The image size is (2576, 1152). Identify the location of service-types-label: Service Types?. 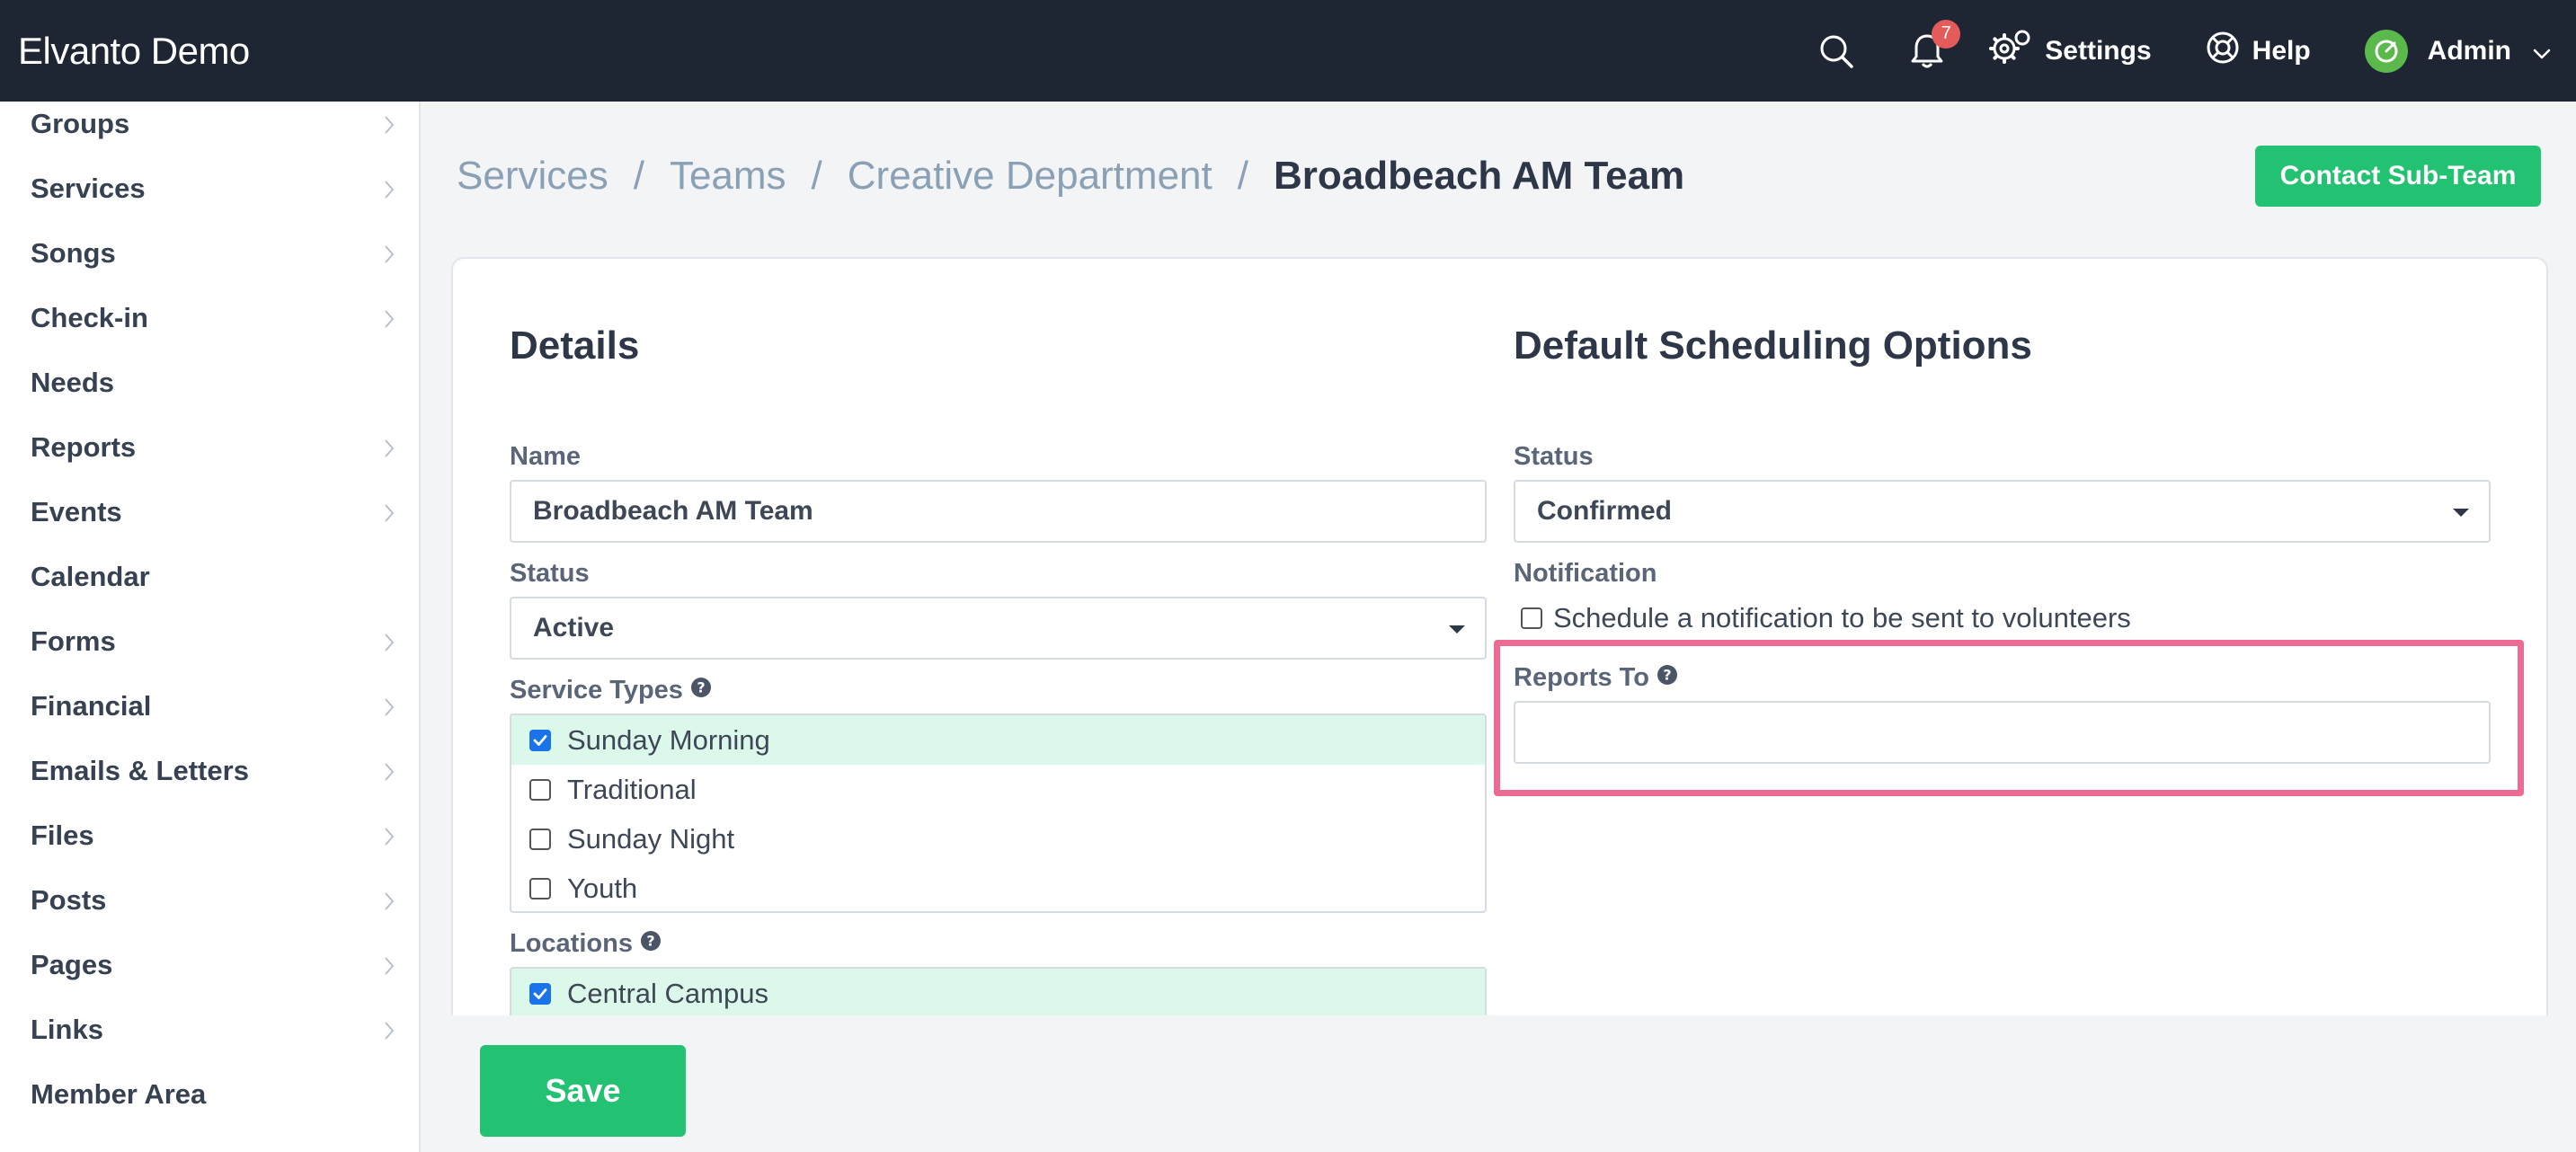
(611, 690).